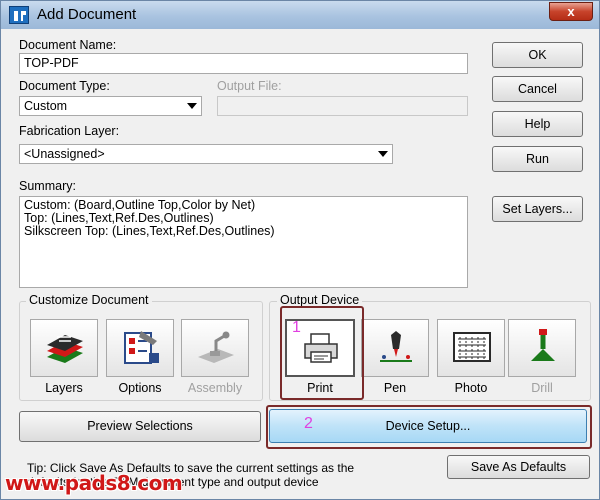 The height and width of the screenshot is (500, 600). I want to click on pen-button, so click(395, 348).